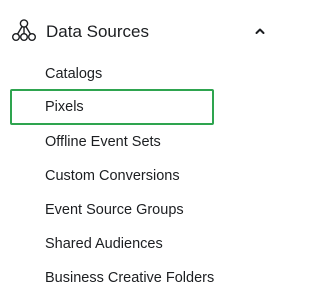 This screenshot has height=300, width=320. Describe the element at coordinates (260, 31) in the screenshot. I see `chevron-up-icon` at that location.